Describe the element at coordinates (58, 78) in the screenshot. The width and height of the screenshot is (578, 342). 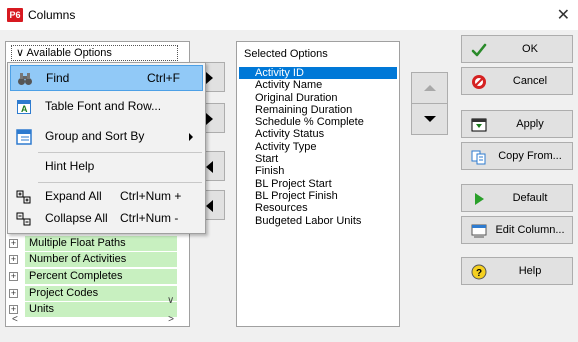
I see `menu-label: Find` at that location.